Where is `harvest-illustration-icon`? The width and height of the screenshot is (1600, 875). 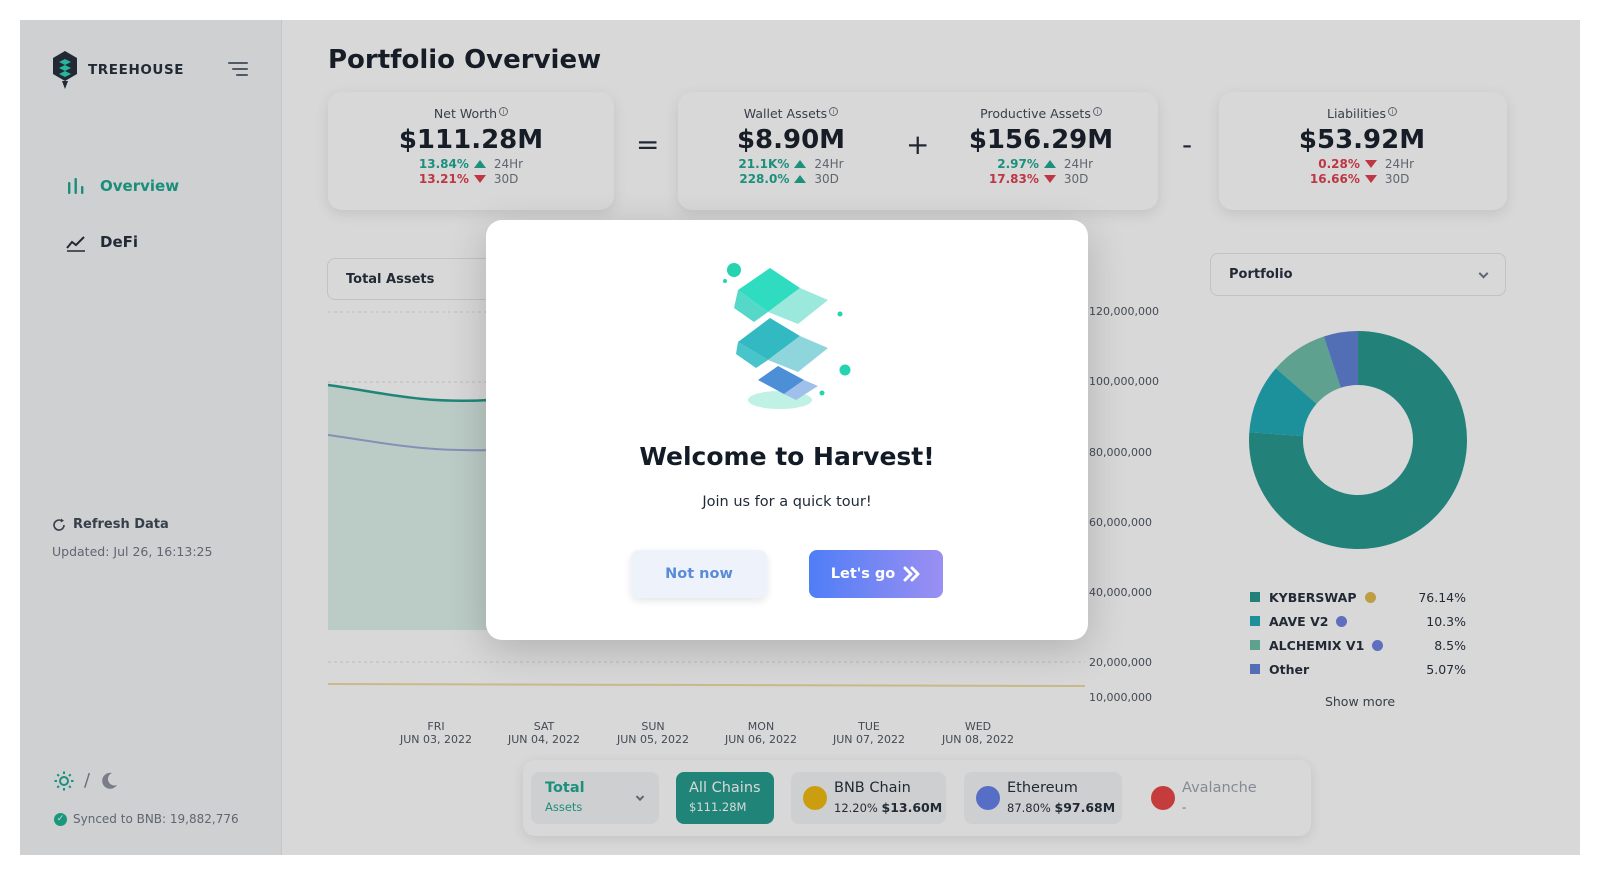 harvest-illustration-icon is located at coordinates (787, 336).